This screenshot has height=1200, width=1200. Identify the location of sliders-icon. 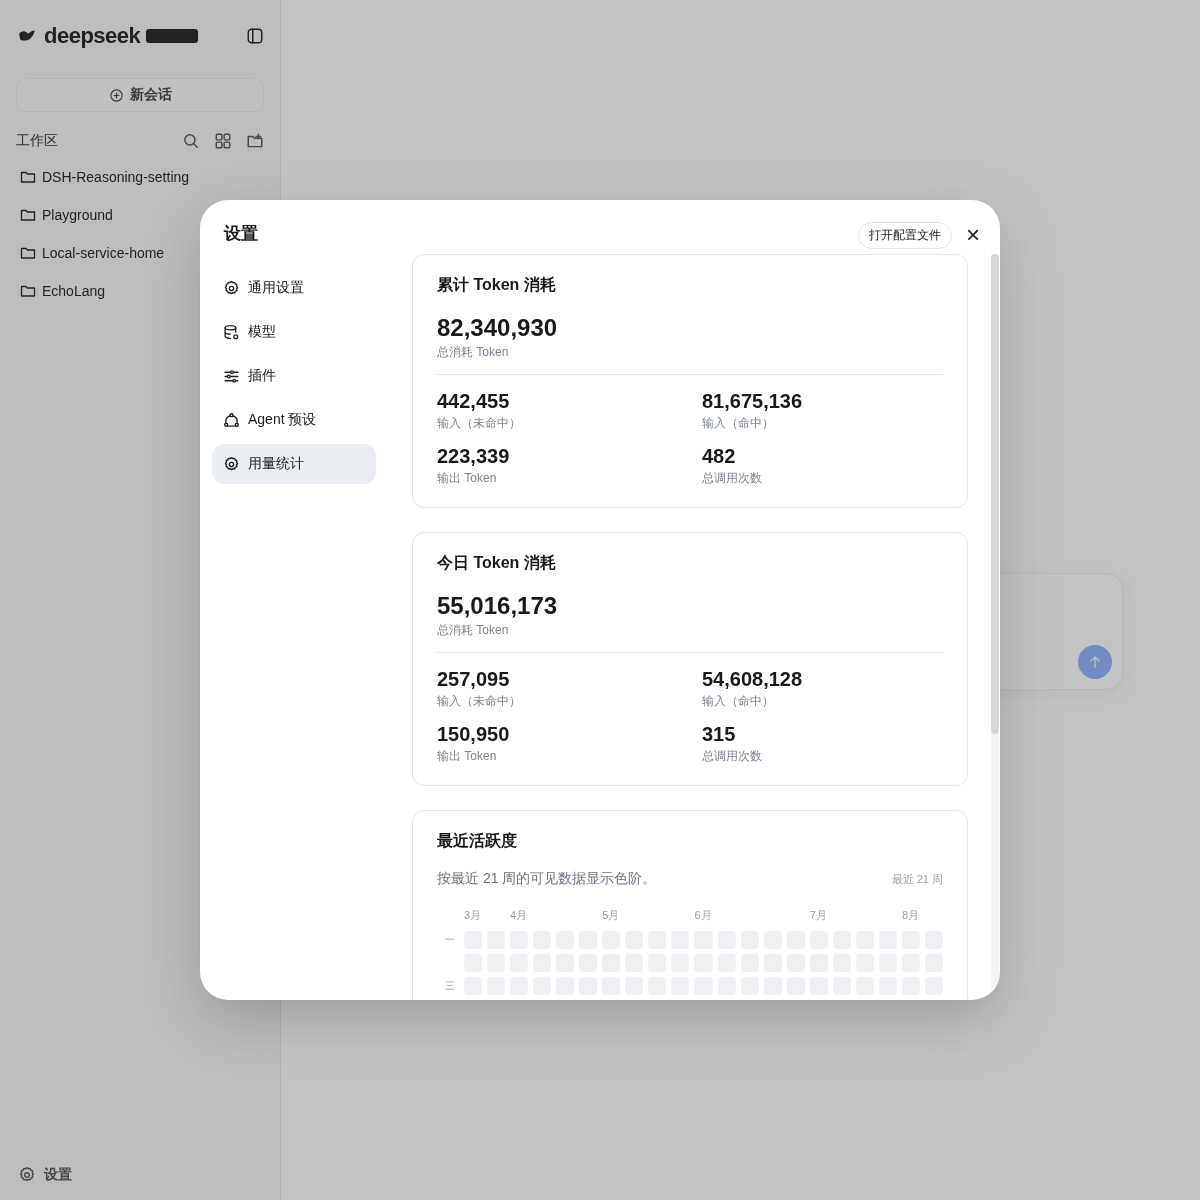
(231, 376).